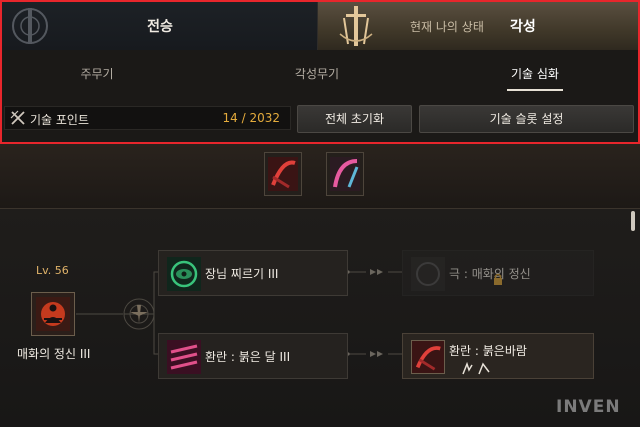 This screenshot has width=640, height=427. I want to click on watermark-logo: INVEN, so click(588, 407).